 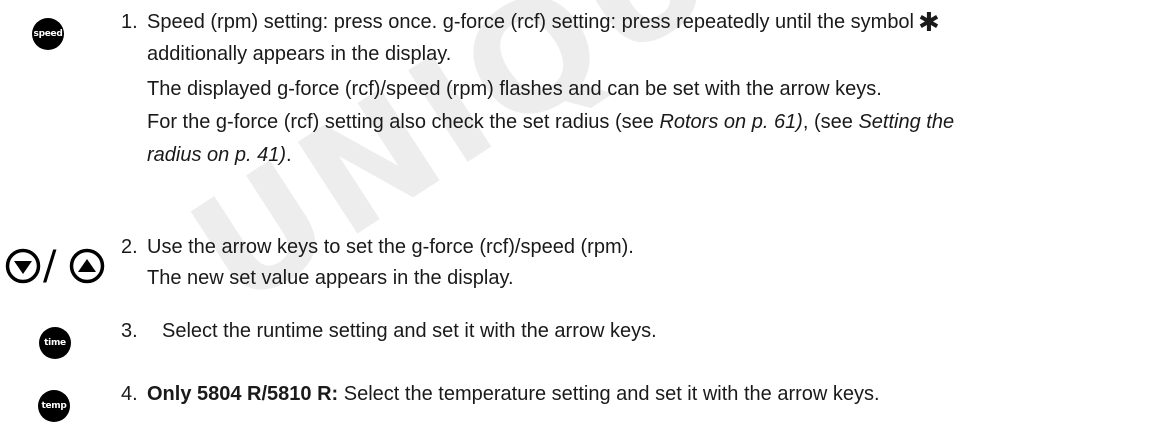 I want to click on model-note: Only 5804 R/5810 R:, so click(x=243, y=394).